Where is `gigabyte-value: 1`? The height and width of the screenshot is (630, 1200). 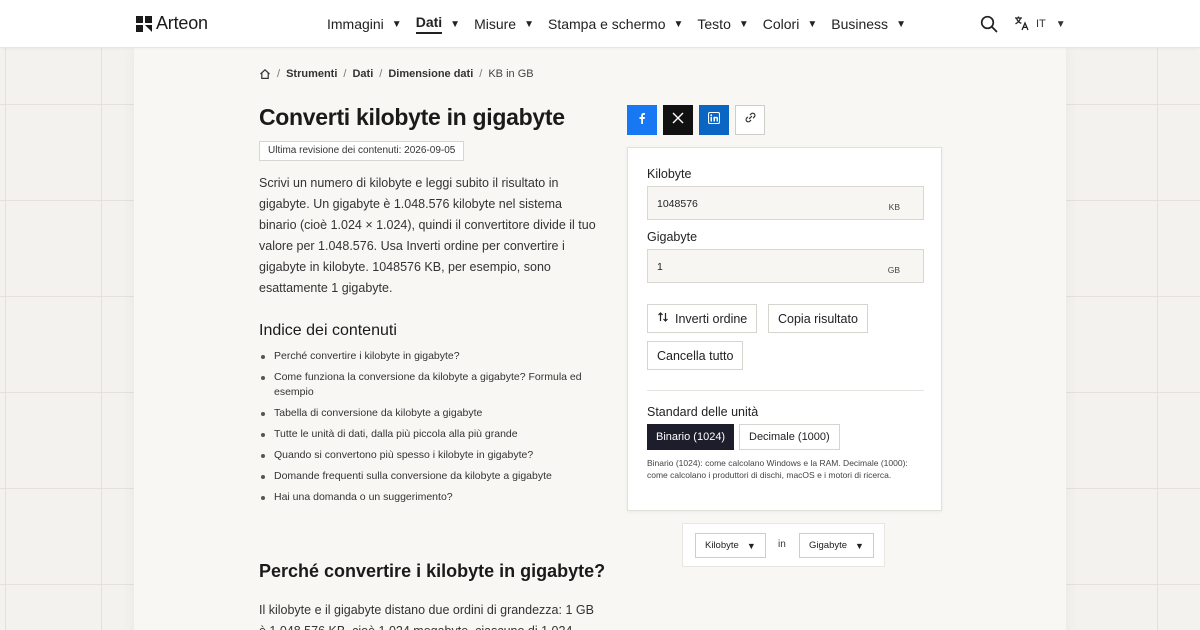 gigabyte-value: 1 is located at coordinates (660, 267).